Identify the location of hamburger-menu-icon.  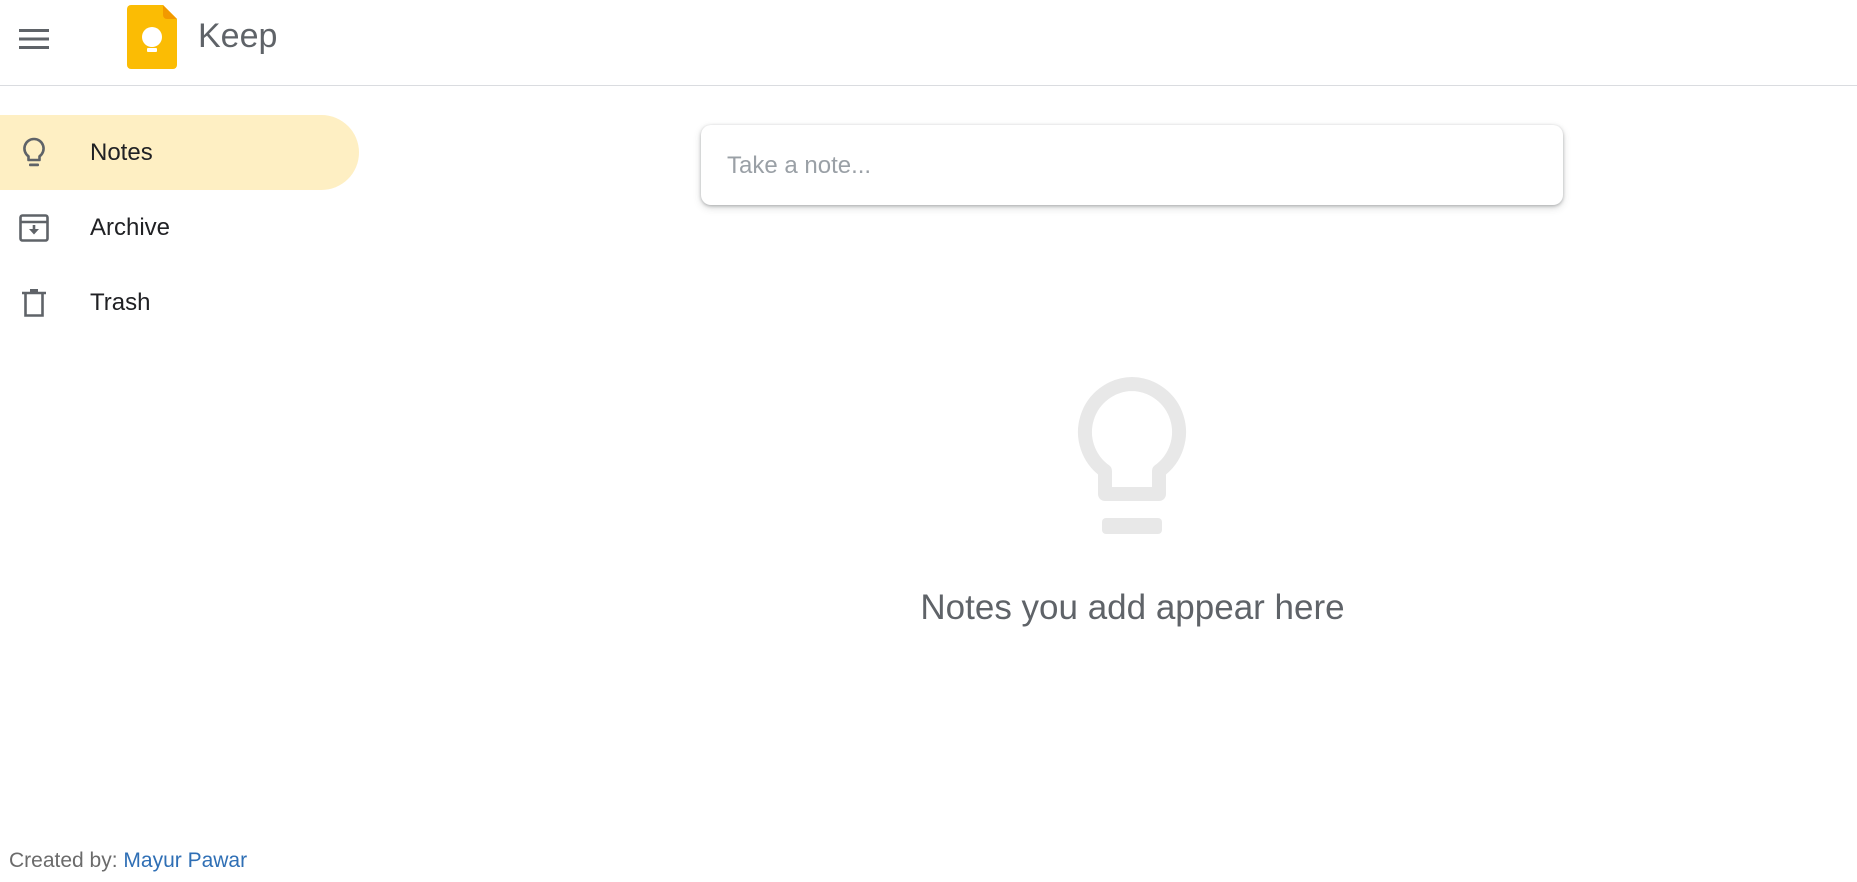
(34, 39).